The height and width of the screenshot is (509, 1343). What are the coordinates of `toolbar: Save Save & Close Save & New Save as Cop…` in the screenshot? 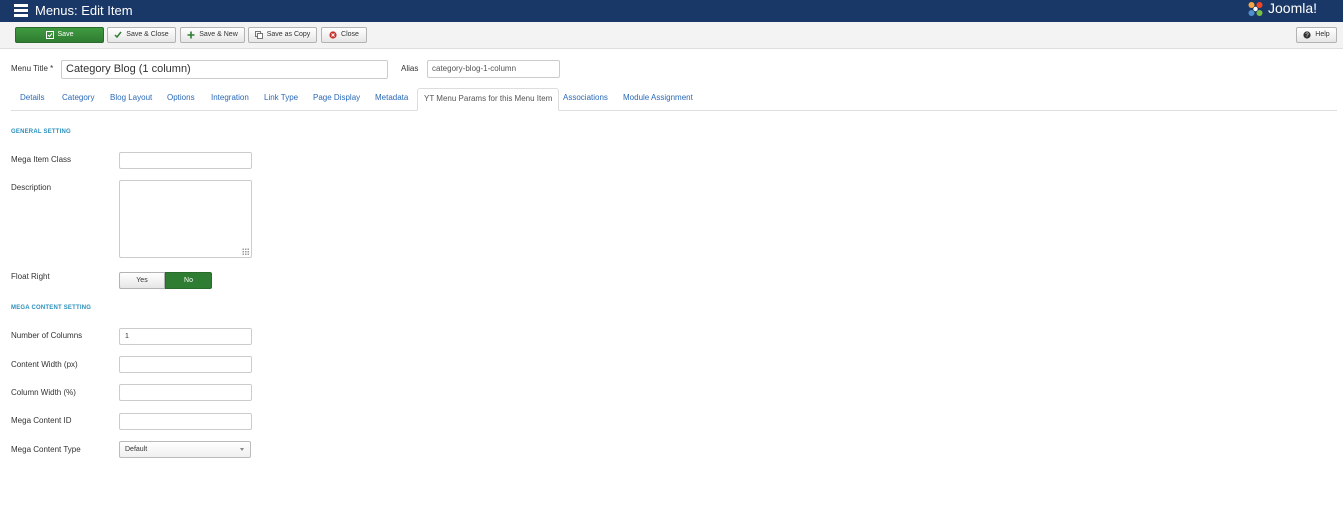 It's located at (671, 35).